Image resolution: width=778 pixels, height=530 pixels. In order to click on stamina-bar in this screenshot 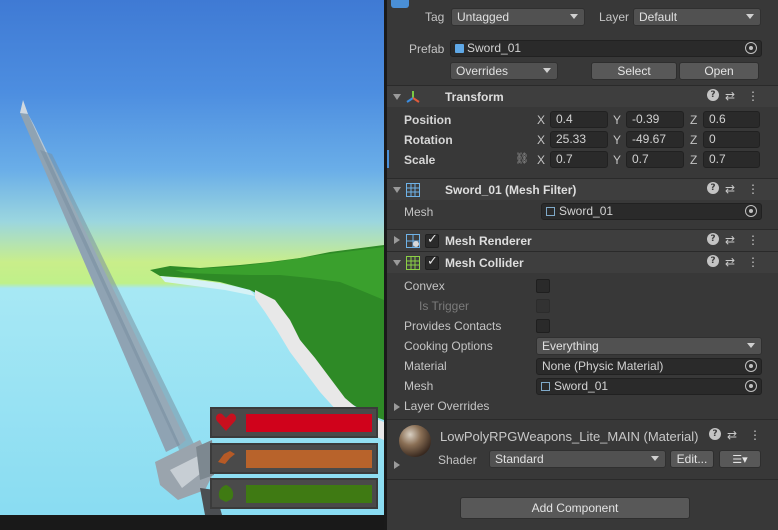, I will do `click(294, 458)`.